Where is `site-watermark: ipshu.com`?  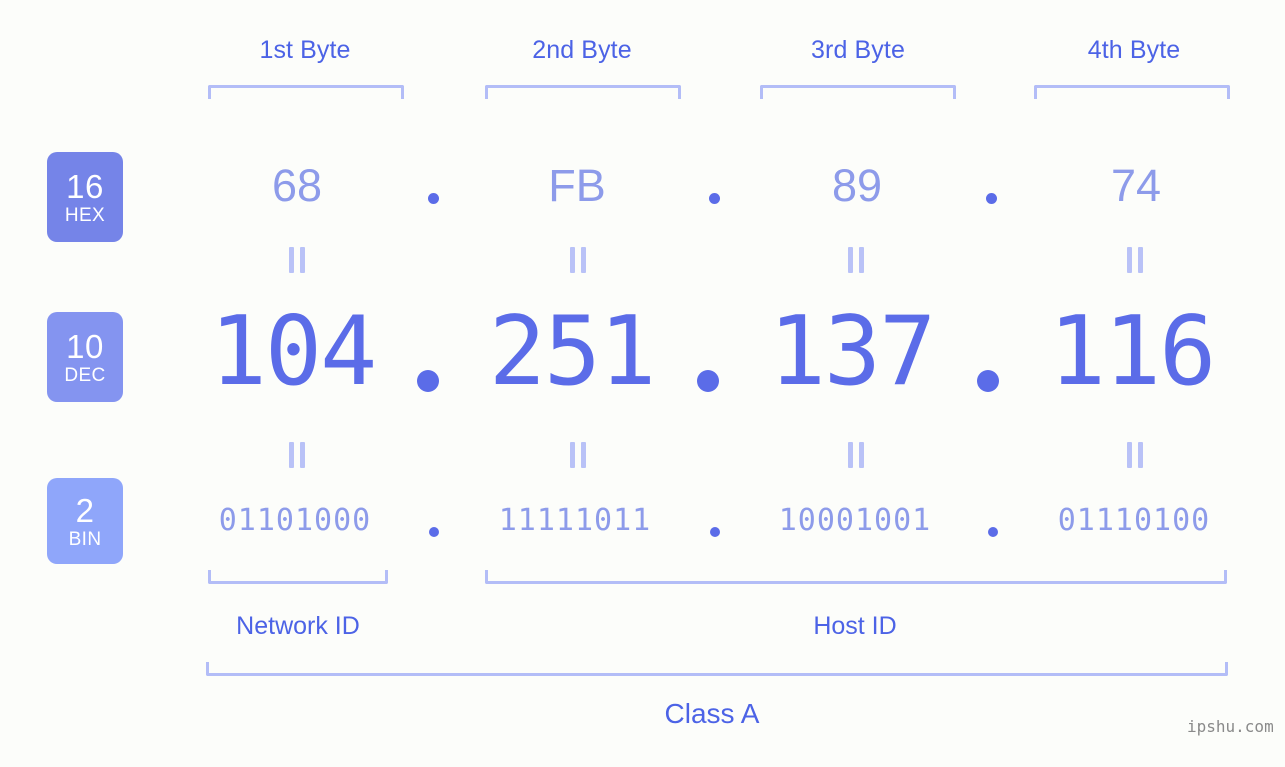 site-watermark: ipshu.com is located at coordinates (1230, 726).